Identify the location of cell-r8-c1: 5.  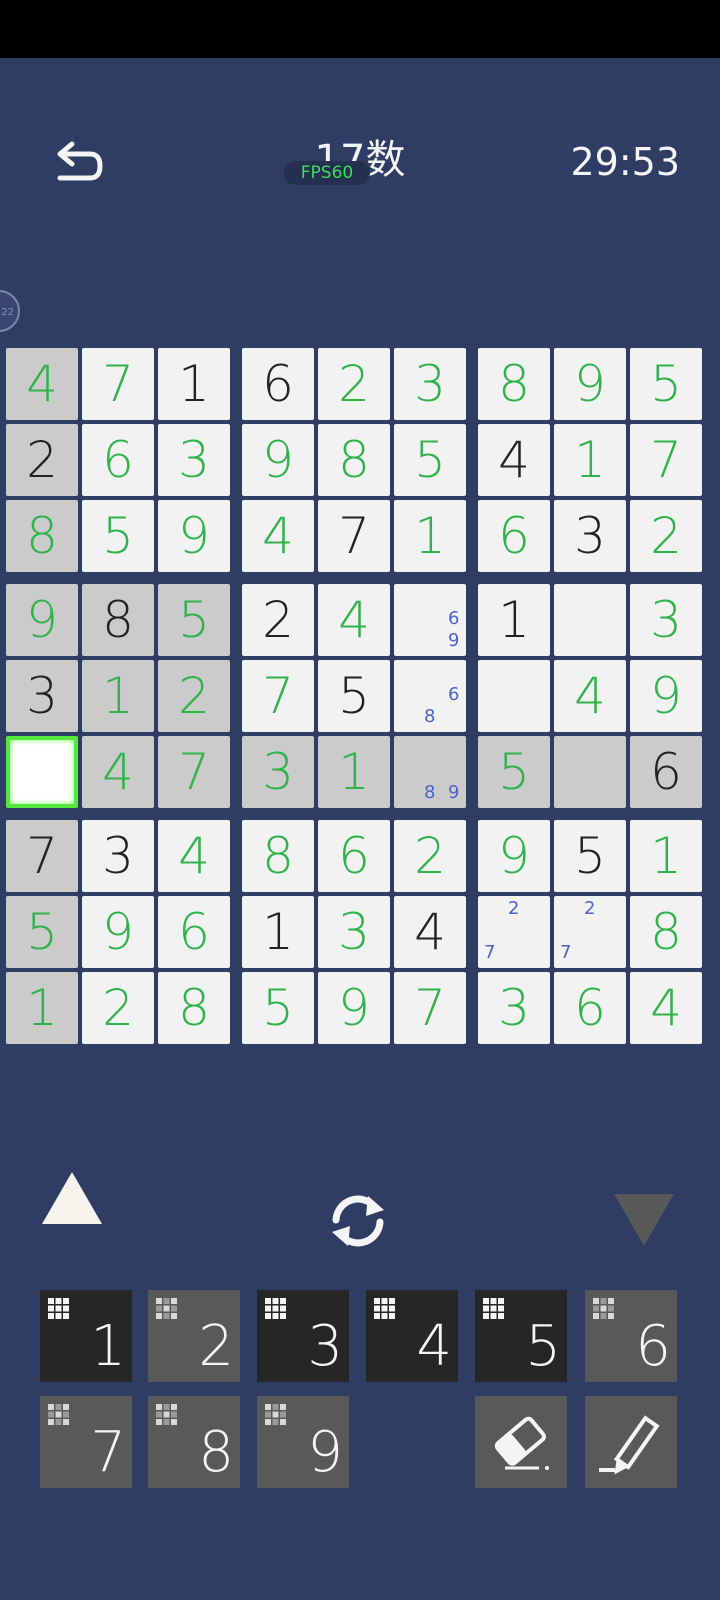
(42, 932).